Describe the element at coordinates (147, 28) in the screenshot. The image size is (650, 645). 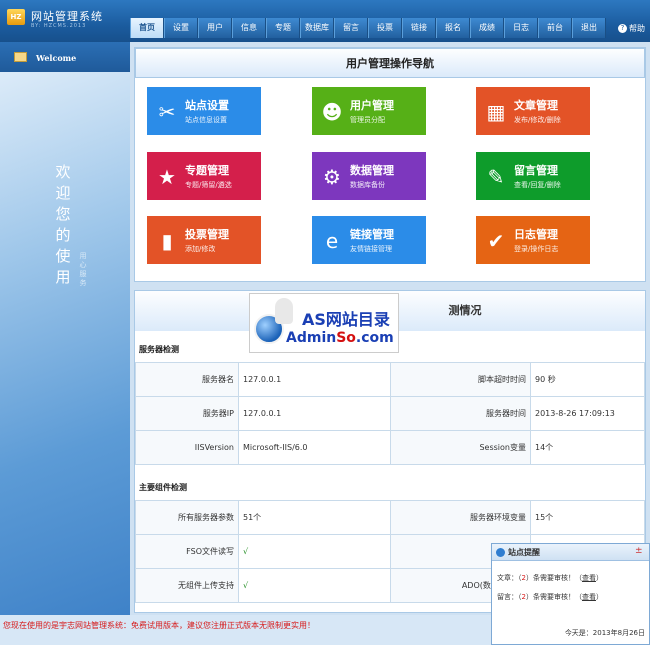
I see `nav-item-home: 首页` at that location.